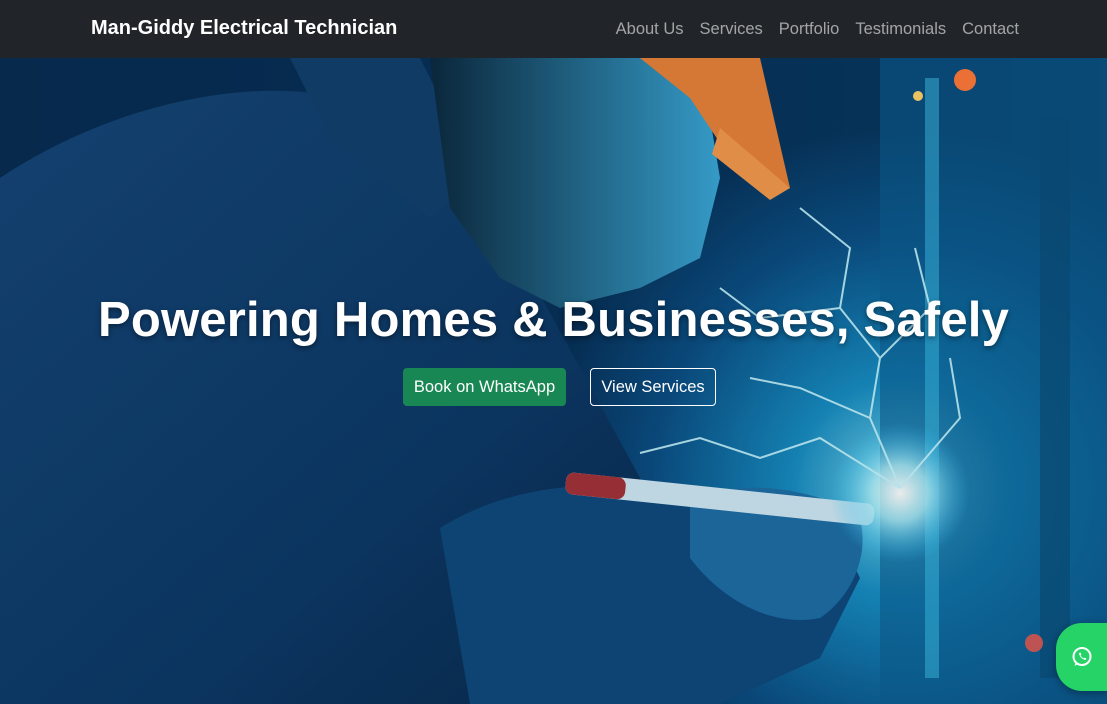  Describe the element at coordinates (553, 320) in the screenshot. I see `hero-title: Powering Homes & Businesses, Safely` at that location.